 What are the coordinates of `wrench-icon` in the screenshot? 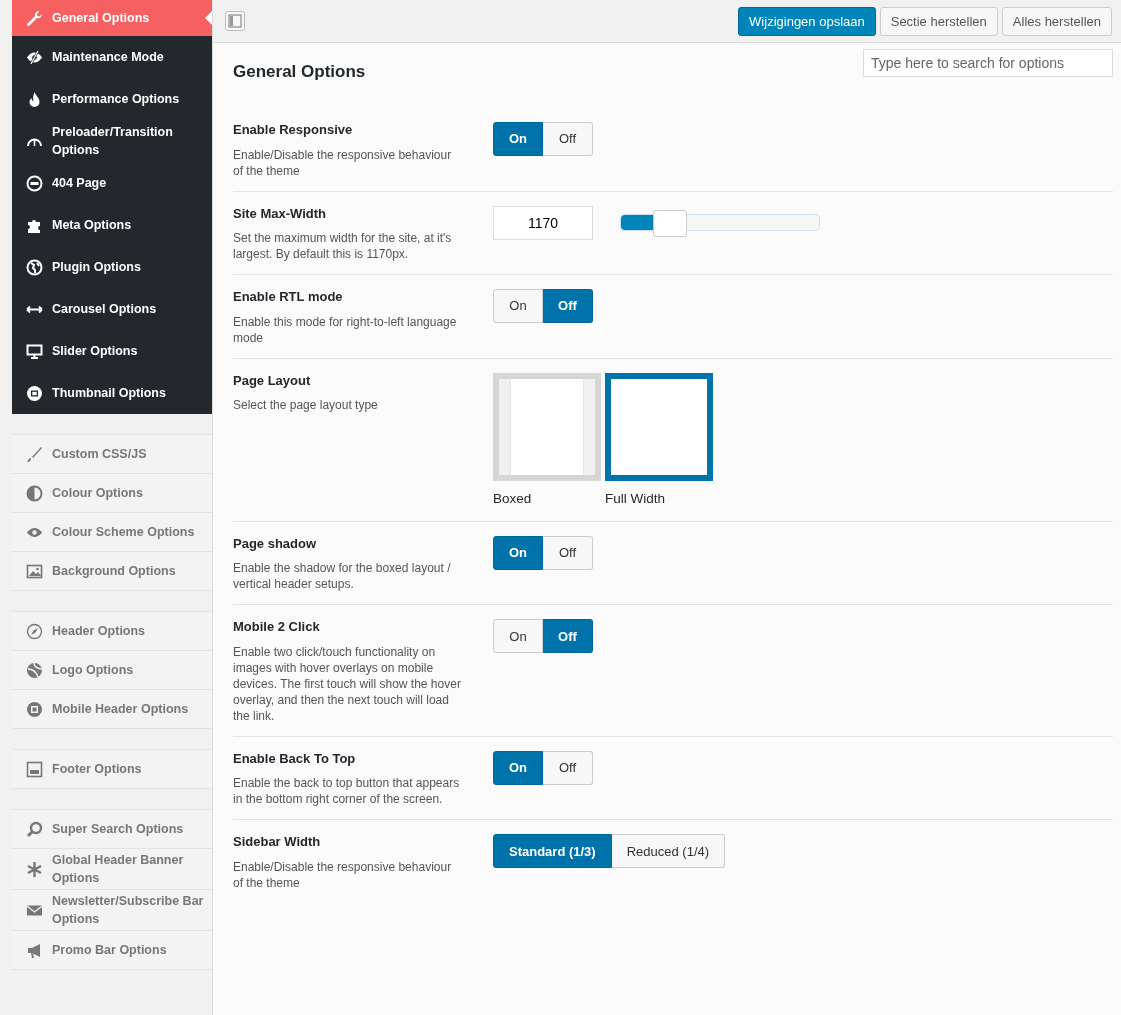 It's located at (34, 18).